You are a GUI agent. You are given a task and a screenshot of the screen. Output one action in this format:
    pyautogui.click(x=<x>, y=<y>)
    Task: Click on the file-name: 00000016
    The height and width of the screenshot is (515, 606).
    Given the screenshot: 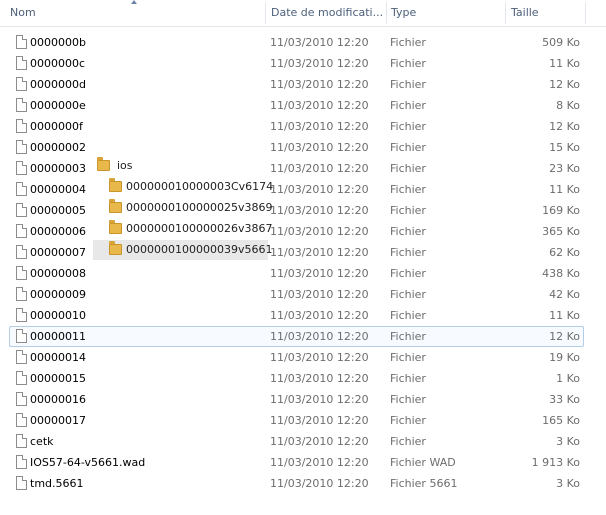 What is the action you would take?
    pyautogui.click(x=58, y=399)
    